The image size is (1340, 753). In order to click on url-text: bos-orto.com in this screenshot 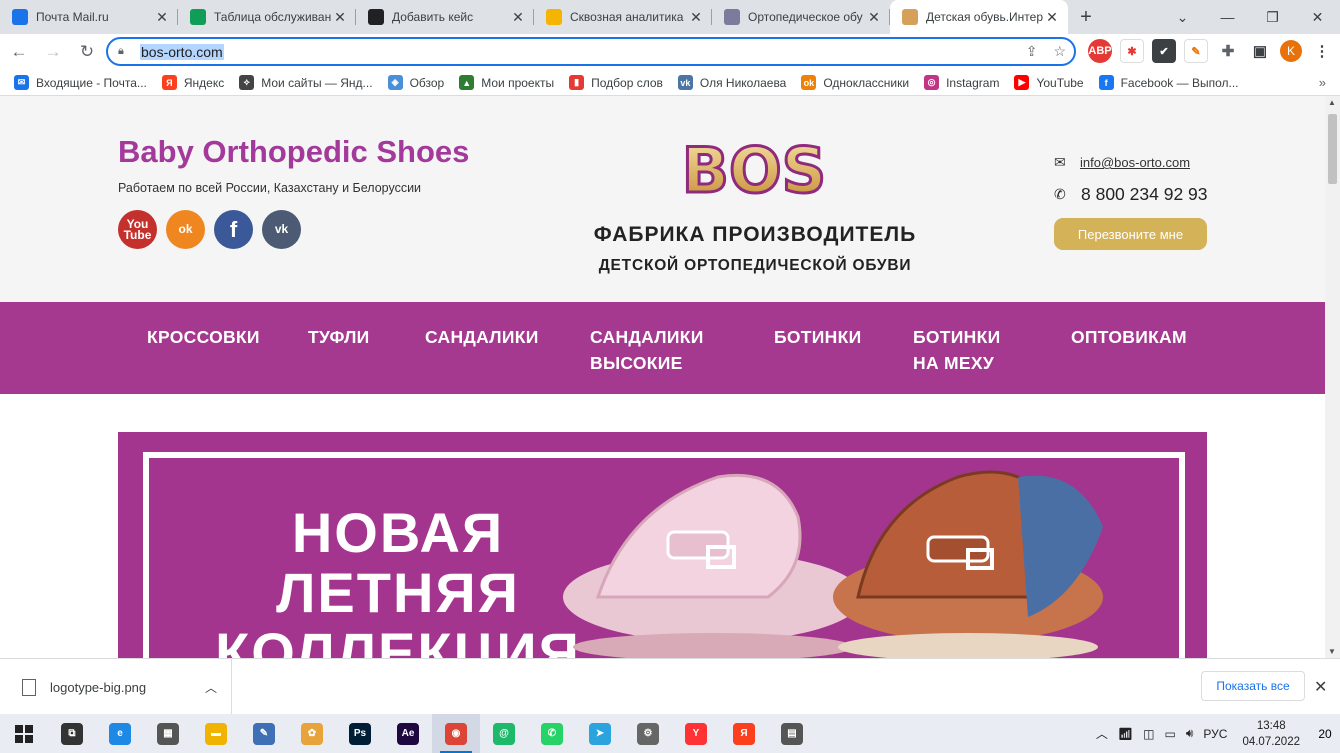, I will do `click(182, 51)`.